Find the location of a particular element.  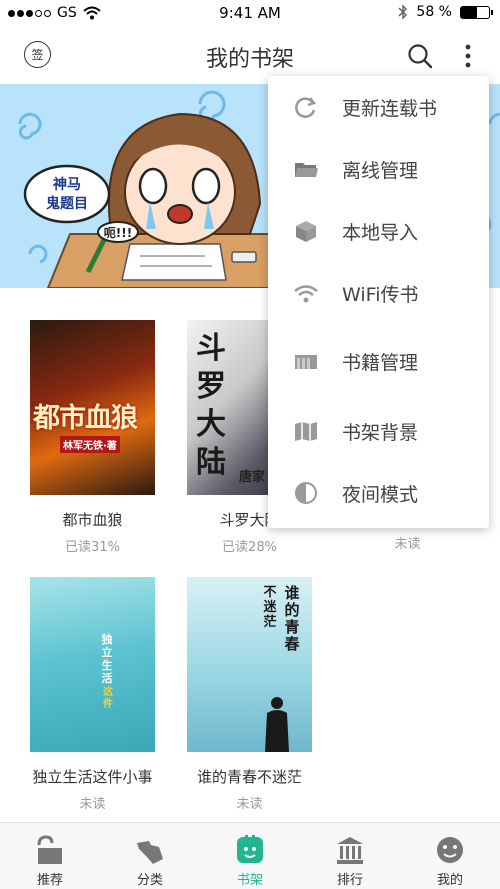

menu-label: 书架背景 is located at coordinates (380, 433).